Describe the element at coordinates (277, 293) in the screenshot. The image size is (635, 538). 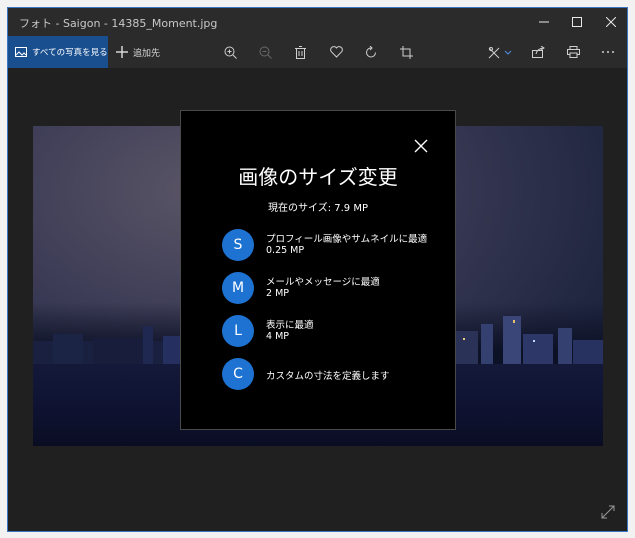
I see `option-size: 2 MP` at that location.